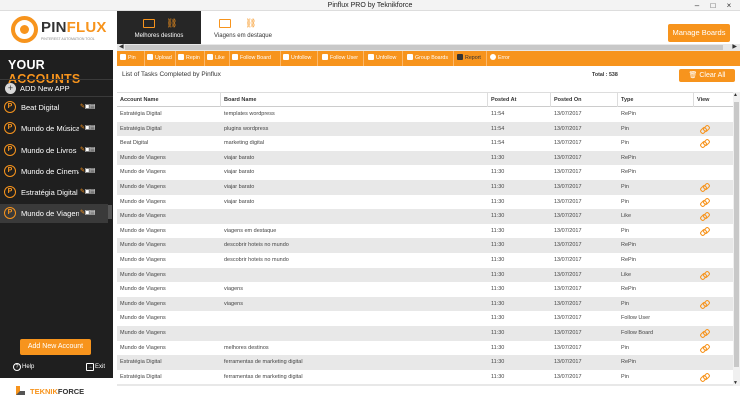  I want to click on minimize-icon: –, so click(697, 5).